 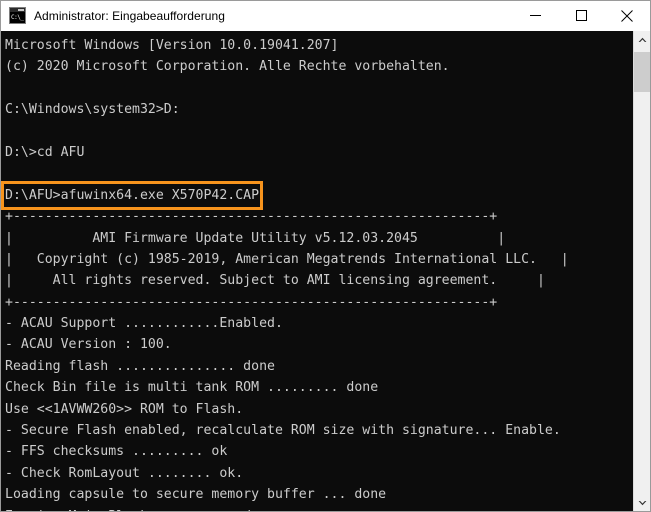 I want to click on cmd-console-icon: C:\_, so click(x=17, y=15).